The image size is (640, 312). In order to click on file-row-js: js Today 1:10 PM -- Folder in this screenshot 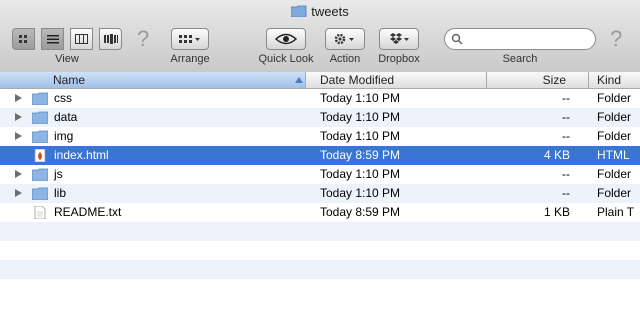, I will do `click(320, 174)`.